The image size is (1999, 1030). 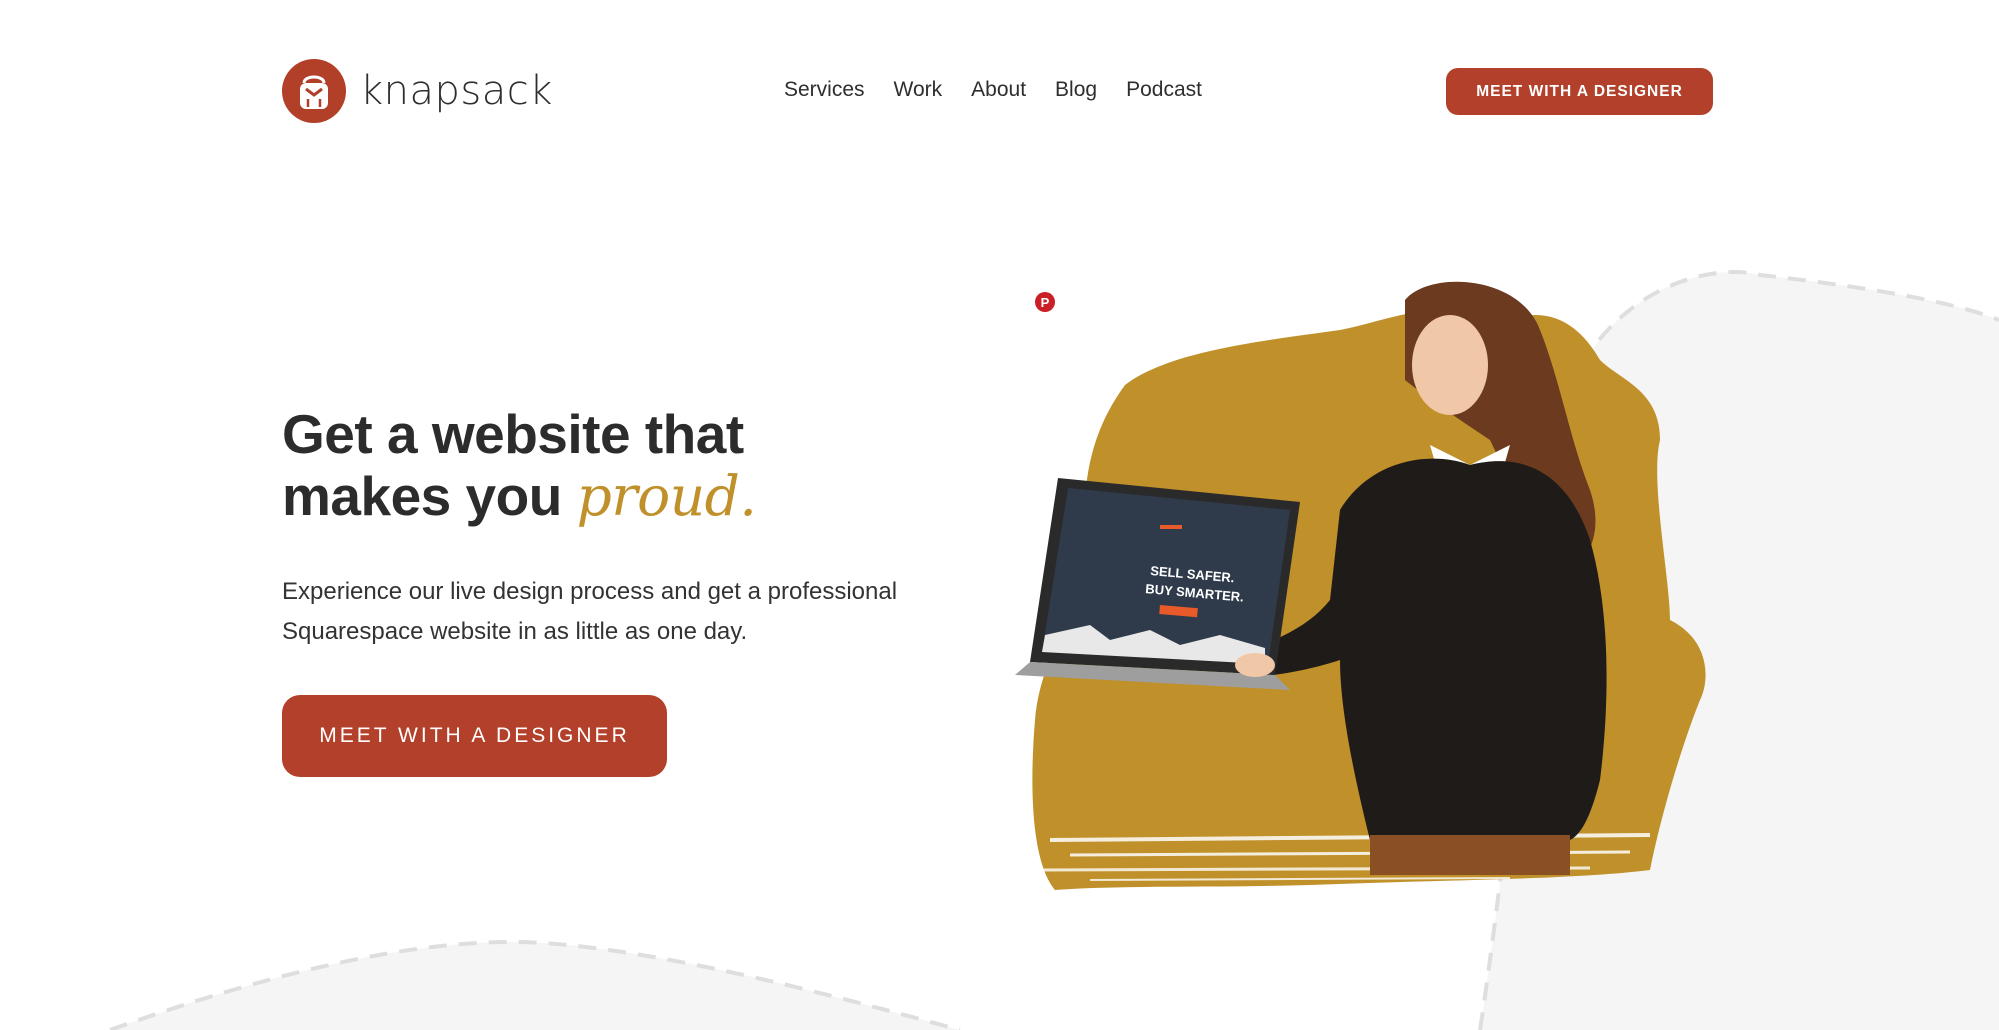 I want to click on hero-heading-line1: Get a website that, so click(x=513, y=434).